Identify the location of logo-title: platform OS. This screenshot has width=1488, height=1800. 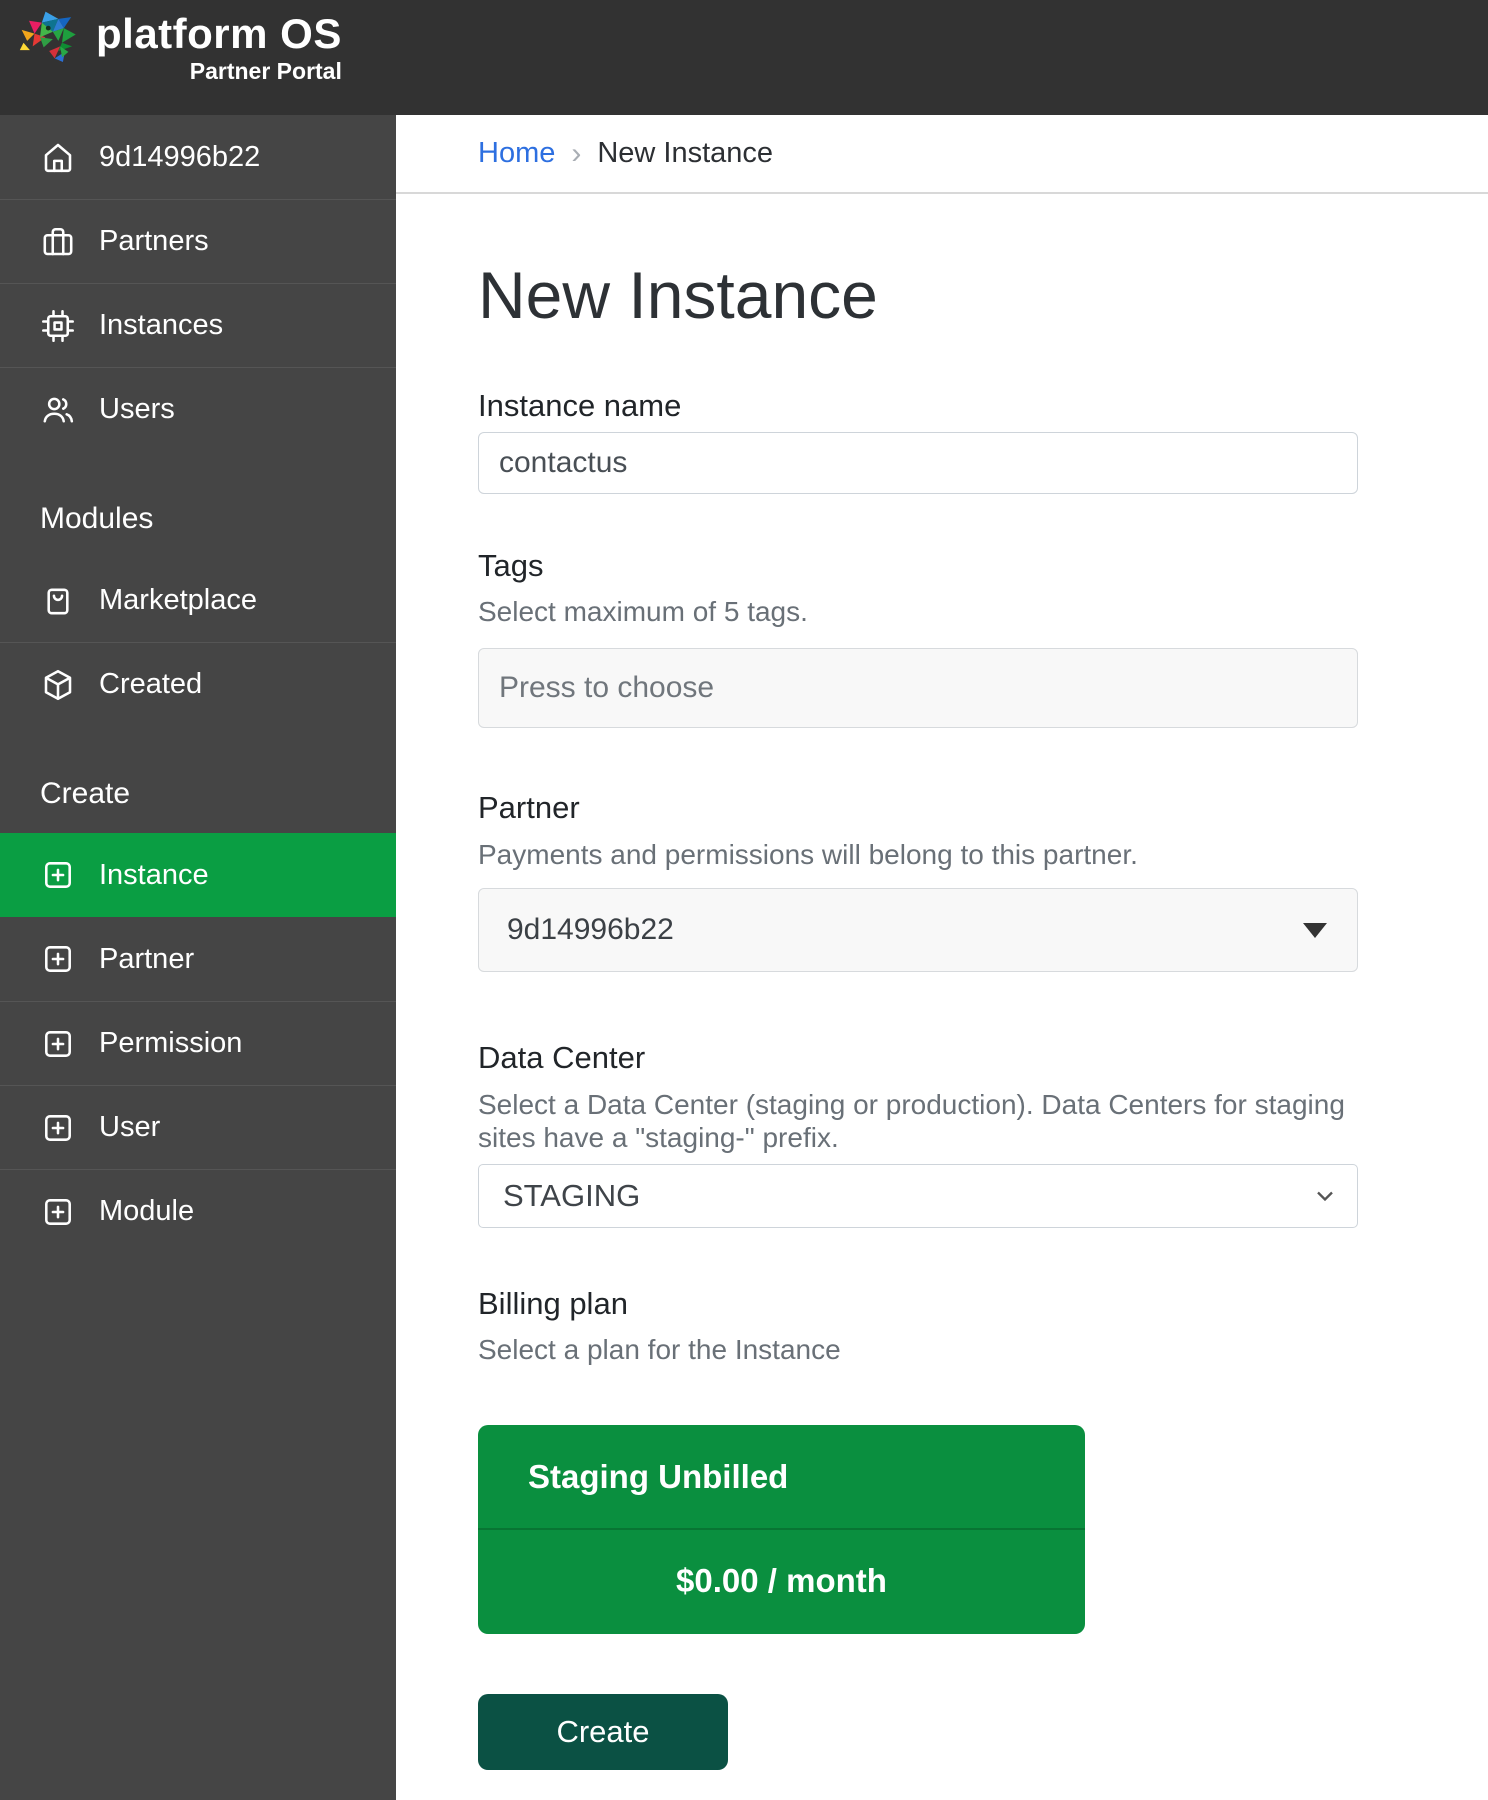
(219, 33).